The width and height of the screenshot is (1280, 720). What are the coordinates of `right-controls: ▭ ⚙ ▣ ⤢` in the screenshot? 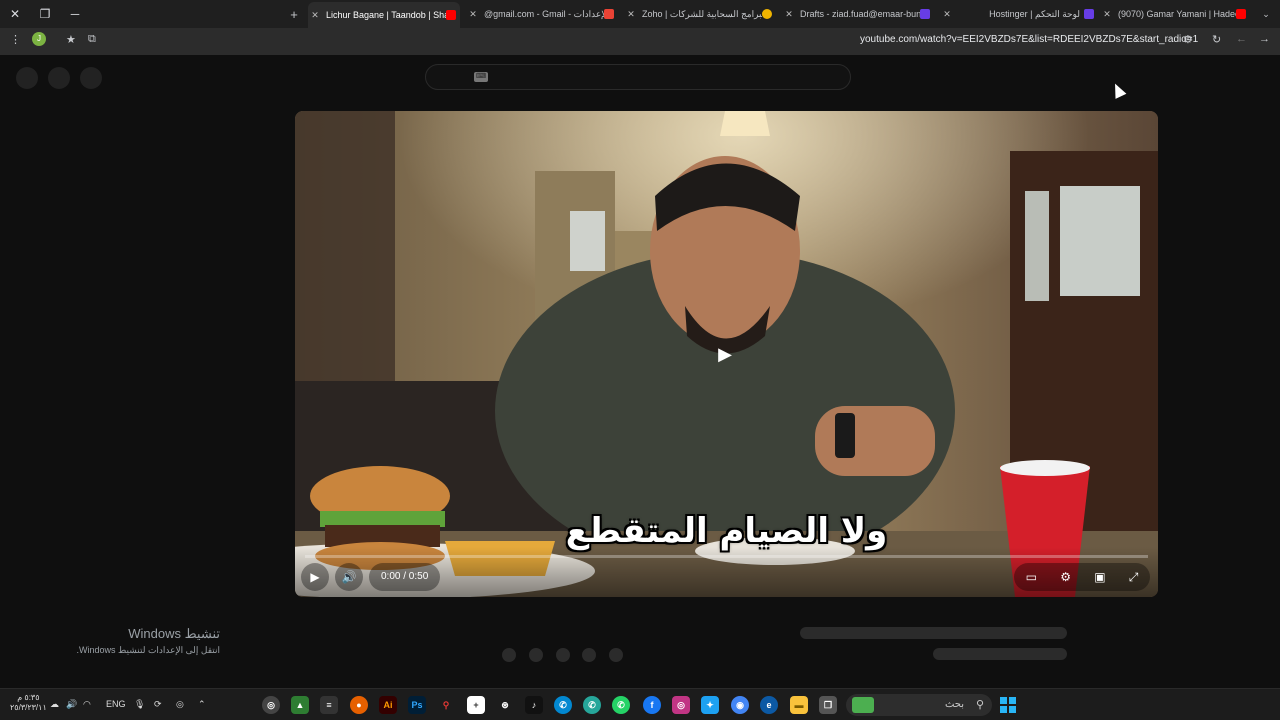 It's located at (1082, 577).